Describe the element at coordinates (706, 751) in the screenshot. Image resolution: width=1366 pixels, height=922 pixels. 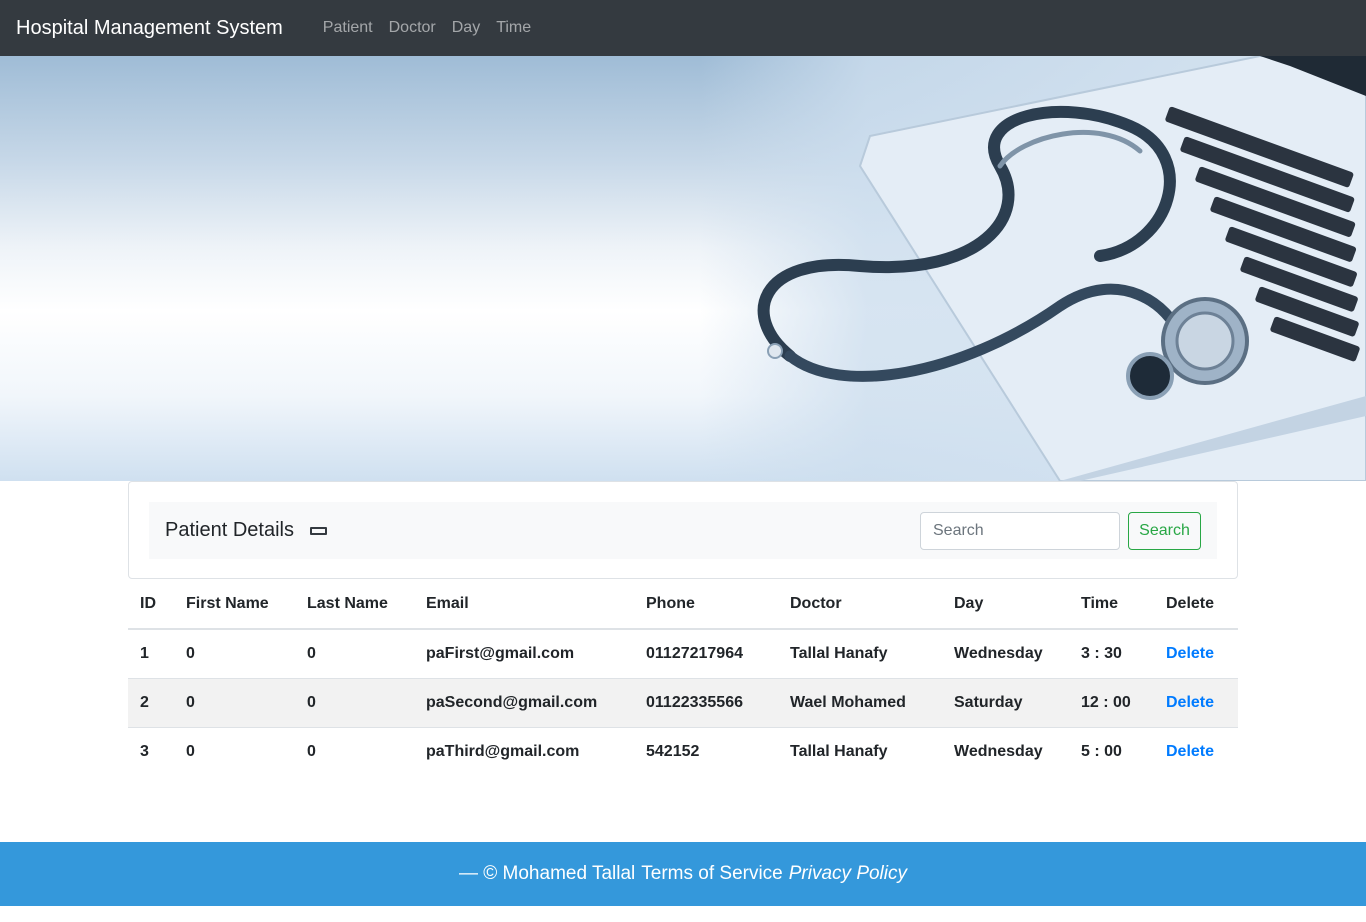
I see `cell-phone: 542152` at that location.